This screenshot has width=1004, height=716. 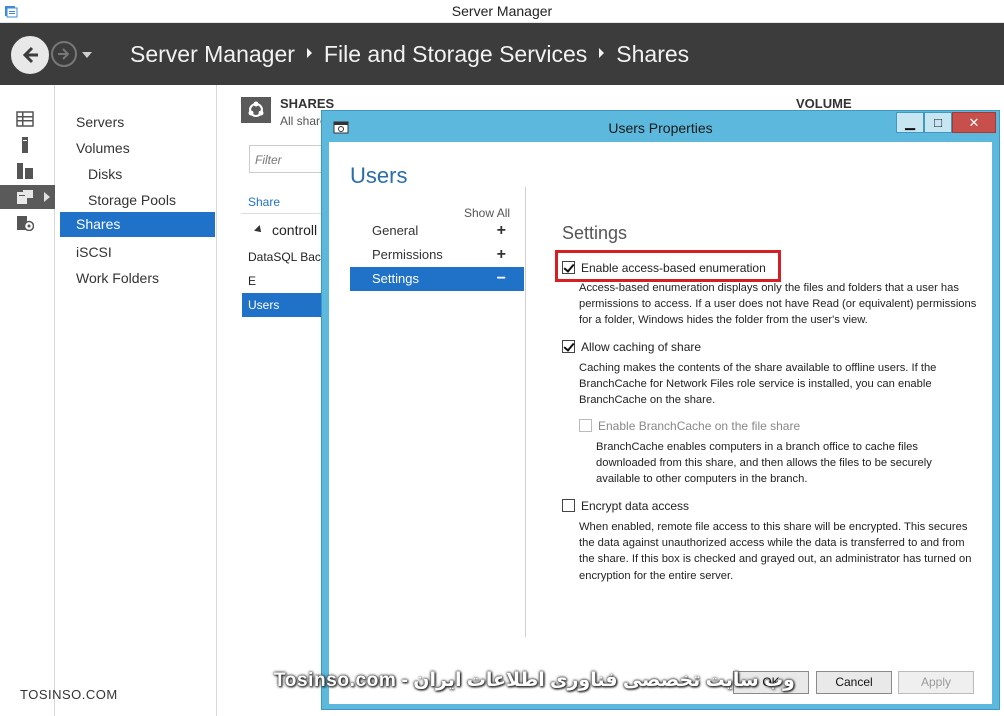 I want to click on branchcache-label: Enable BranchCache on the file share, so click(x=699, y=426).